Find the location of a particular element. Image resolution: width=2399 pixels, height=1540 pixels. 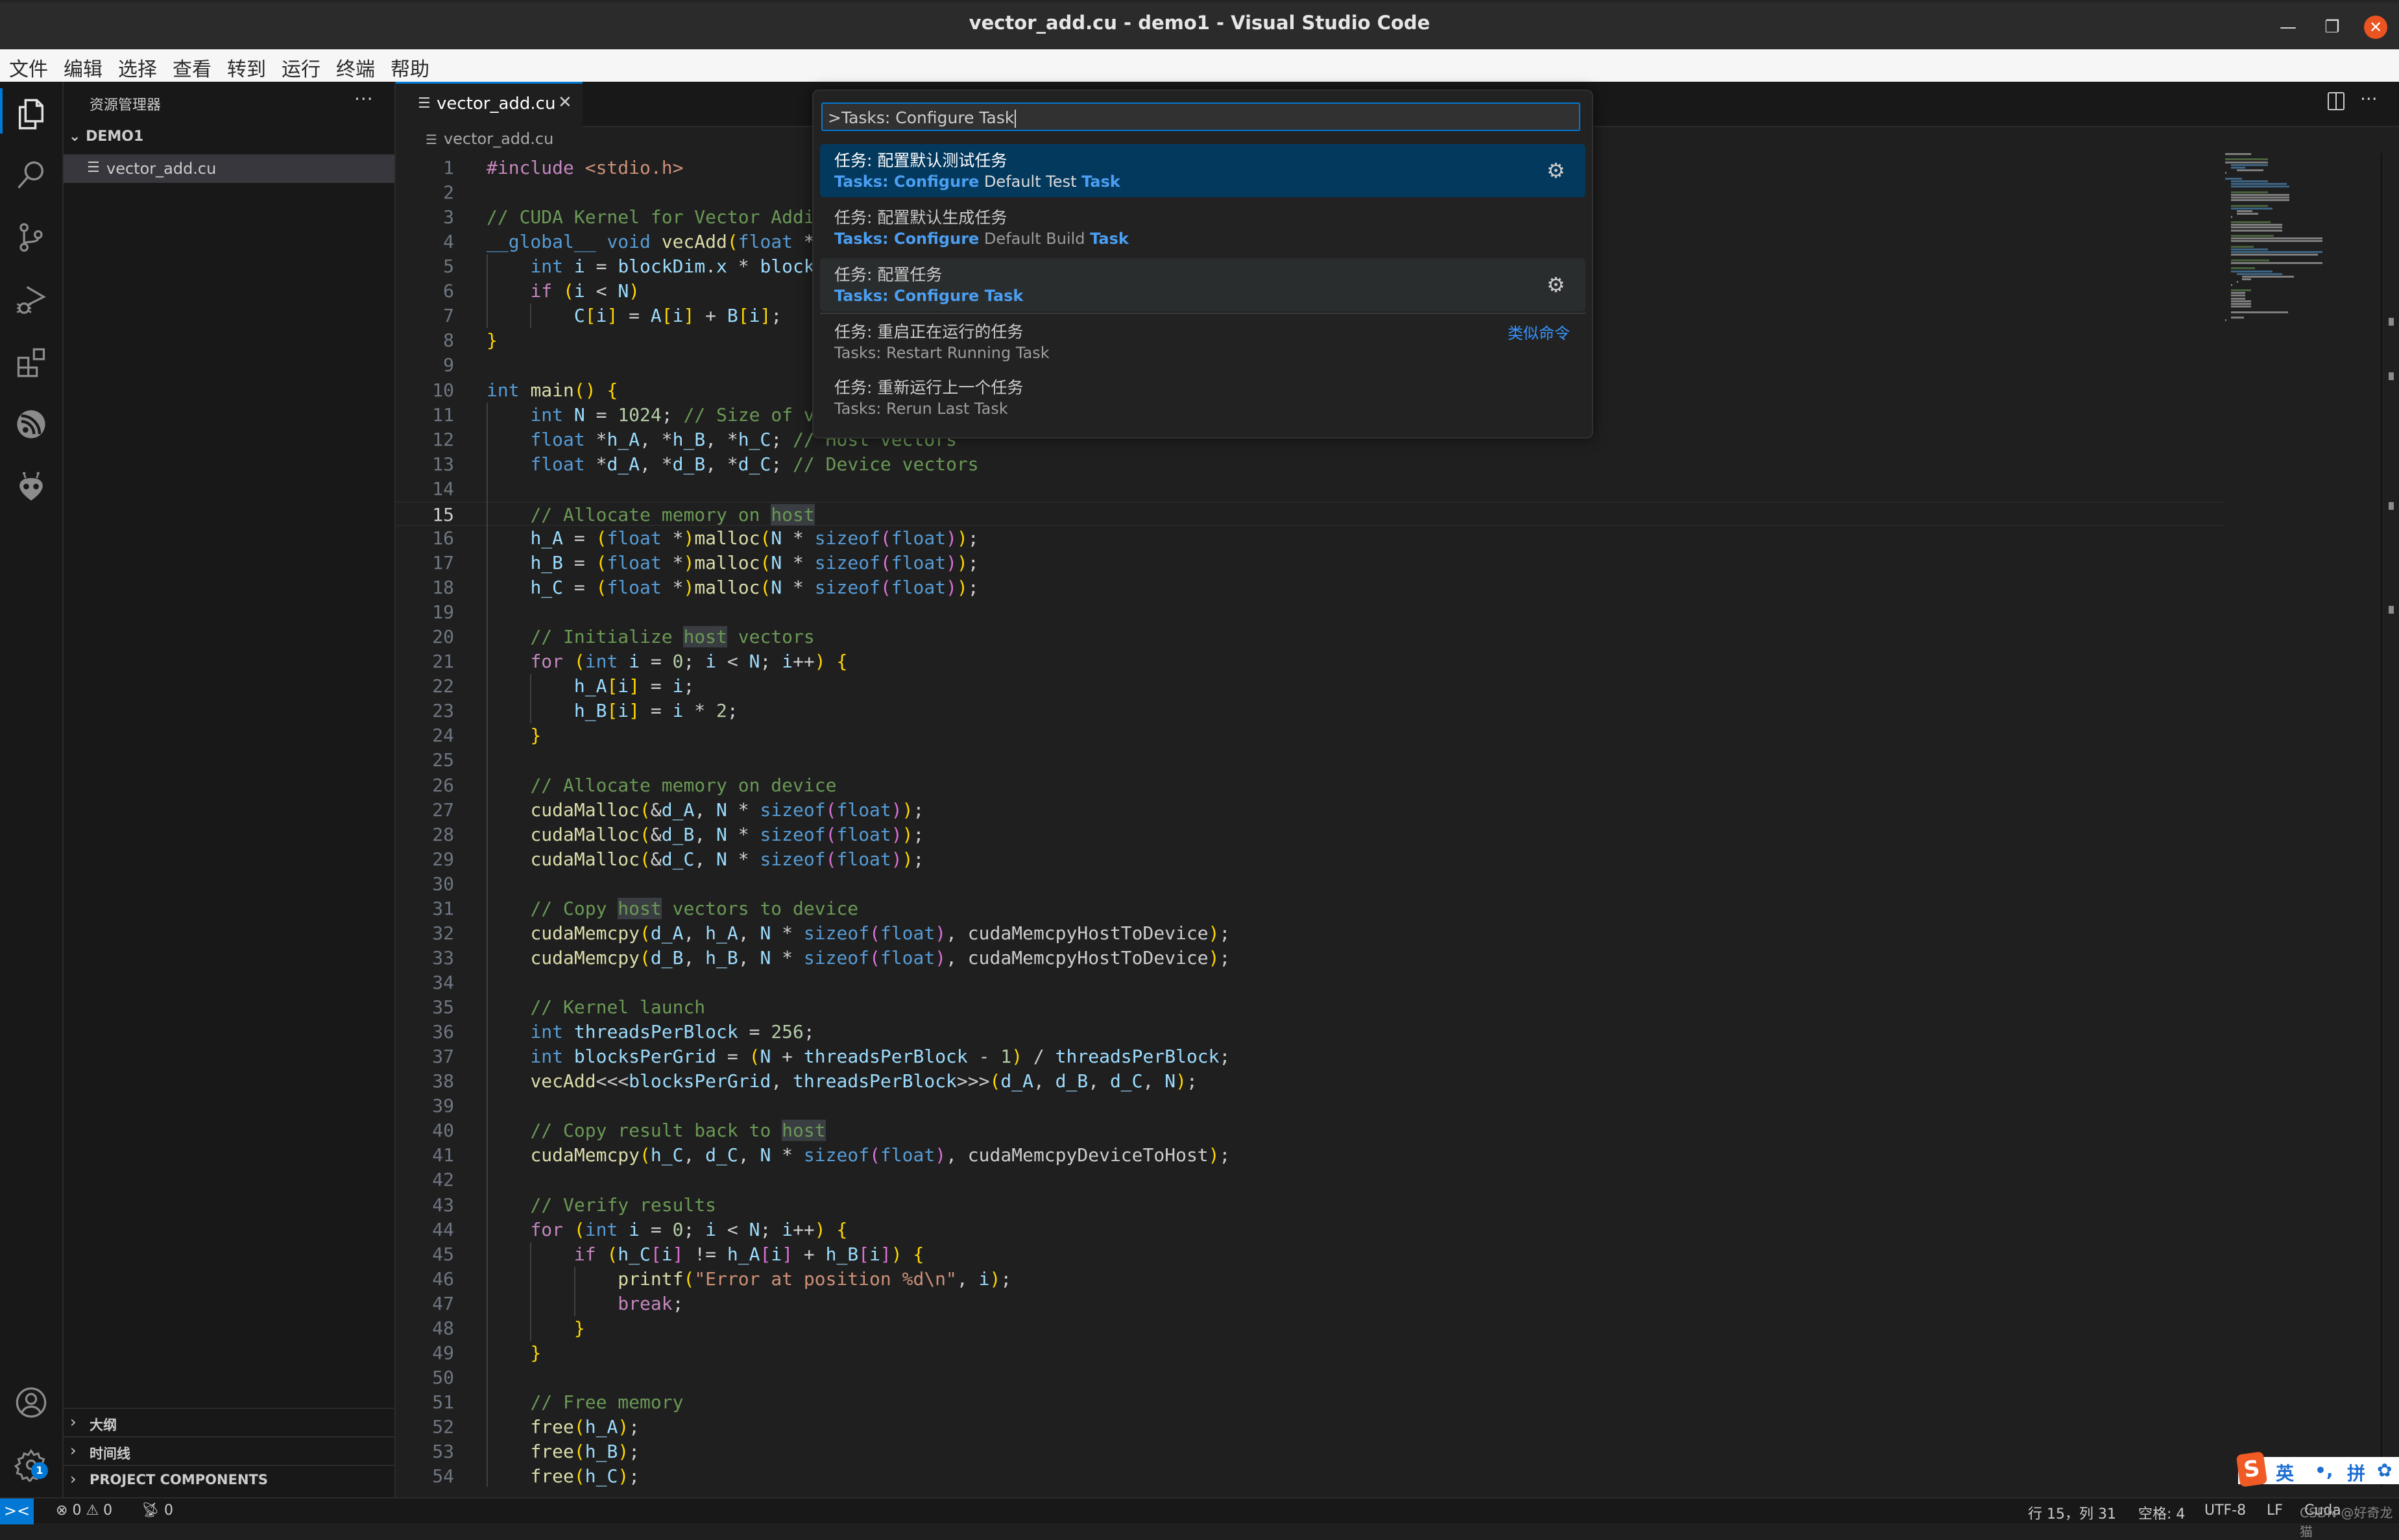

tab-vector-add: ☰ vector_add.cu ✕ is located at coordinates (489, 105).